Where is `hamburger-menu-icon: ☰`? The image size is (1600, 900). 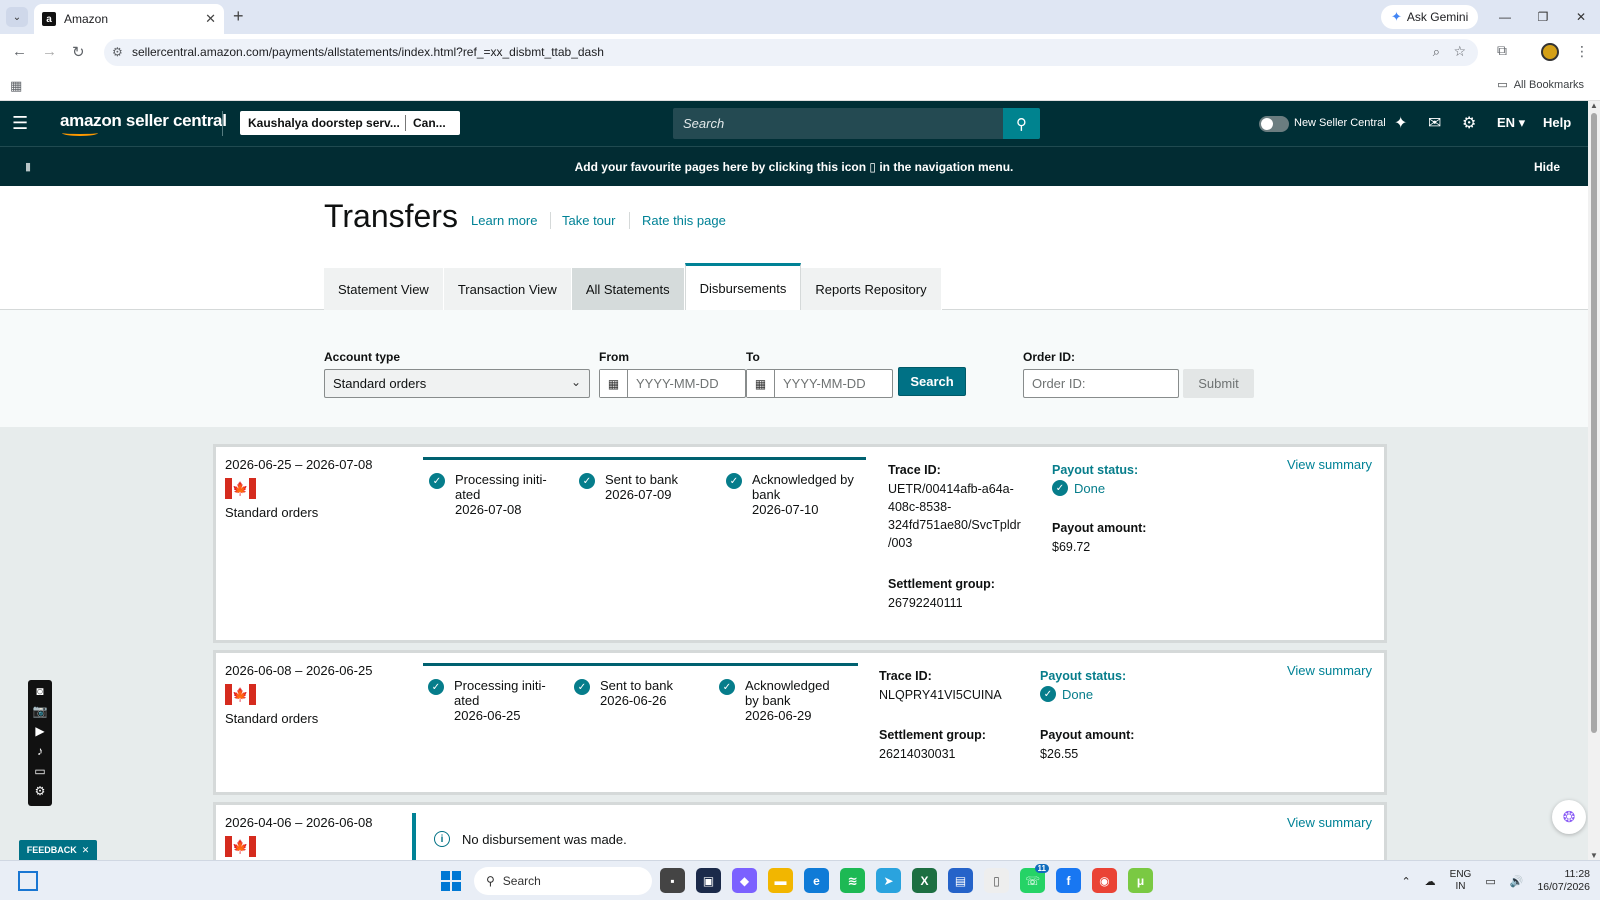 hamburger-menu-icon: ☰ is located at coordinates (20, 123).